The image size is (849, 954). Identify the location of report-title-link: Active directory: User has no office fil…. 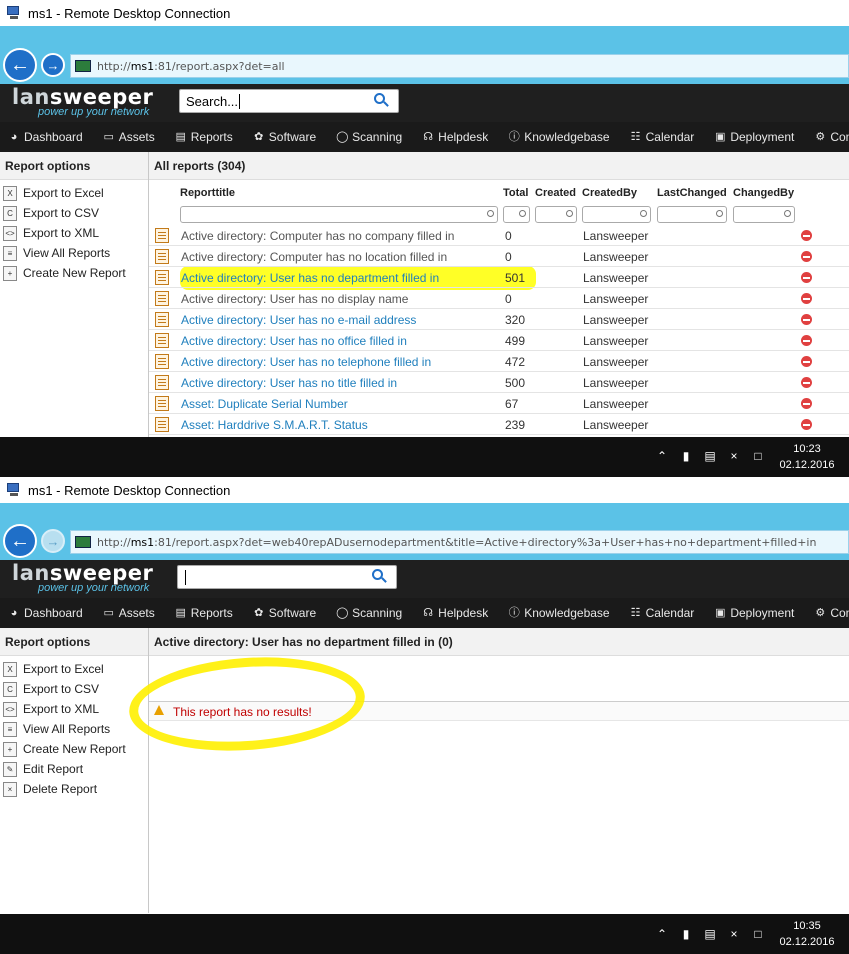
(294, 341).